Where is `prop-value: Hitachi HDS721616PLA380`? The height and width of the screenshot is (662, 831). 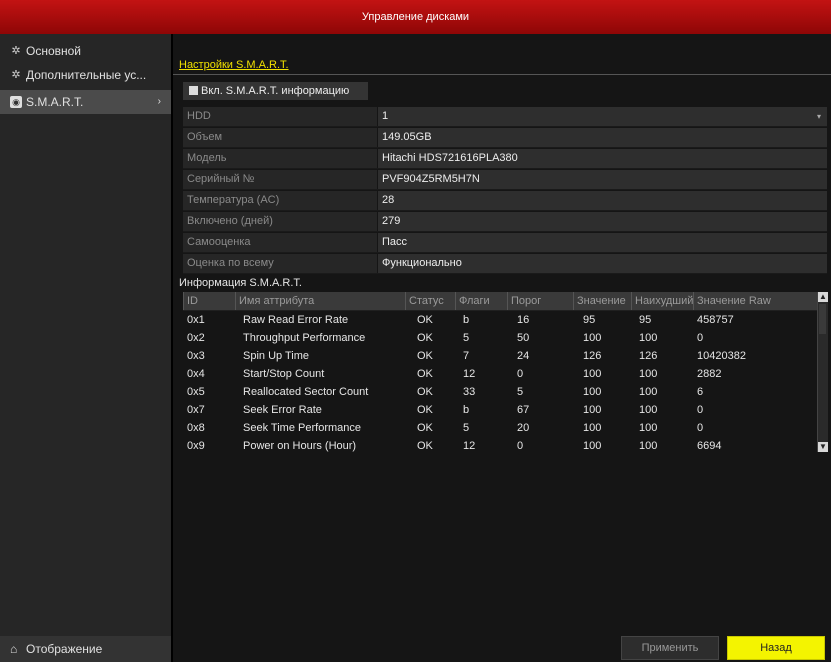 prop-value: Hitachi HDS721616PLA380 is located at coordinates (602, 158).